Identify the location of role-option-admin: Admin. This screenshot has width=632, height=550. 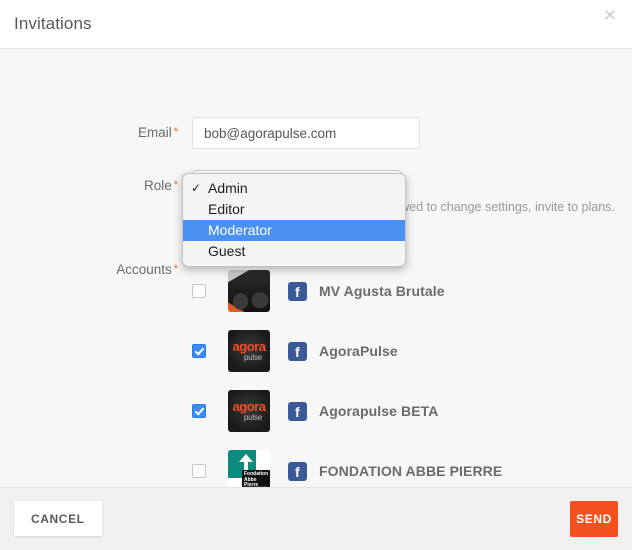
(294, 188).